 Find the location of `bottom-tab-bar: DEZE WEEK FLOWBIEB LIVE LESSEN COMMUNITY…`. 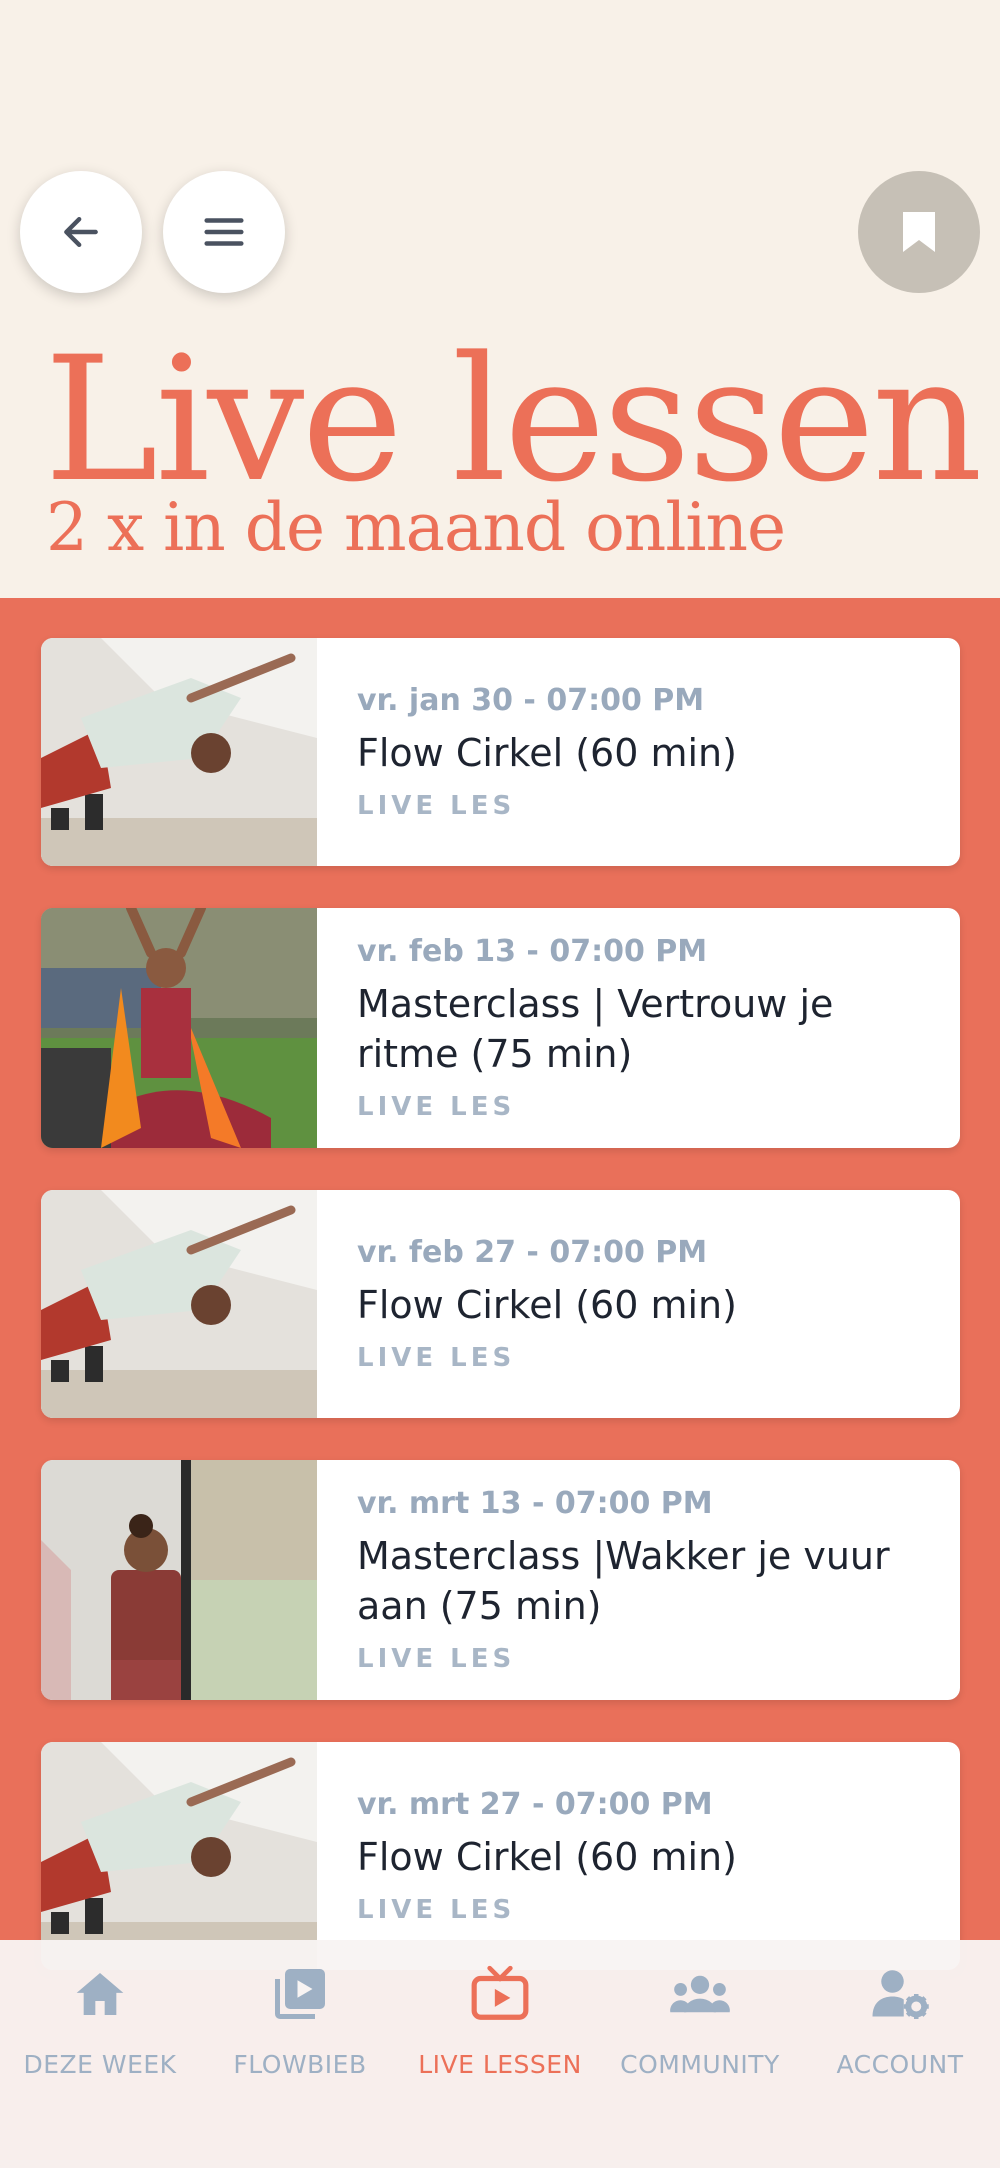

bottom-tab-bar: DEZE WEEK FLOWBIEB LIVE LESSEN COMMUNITY… is located at coordinates (500, 2054).